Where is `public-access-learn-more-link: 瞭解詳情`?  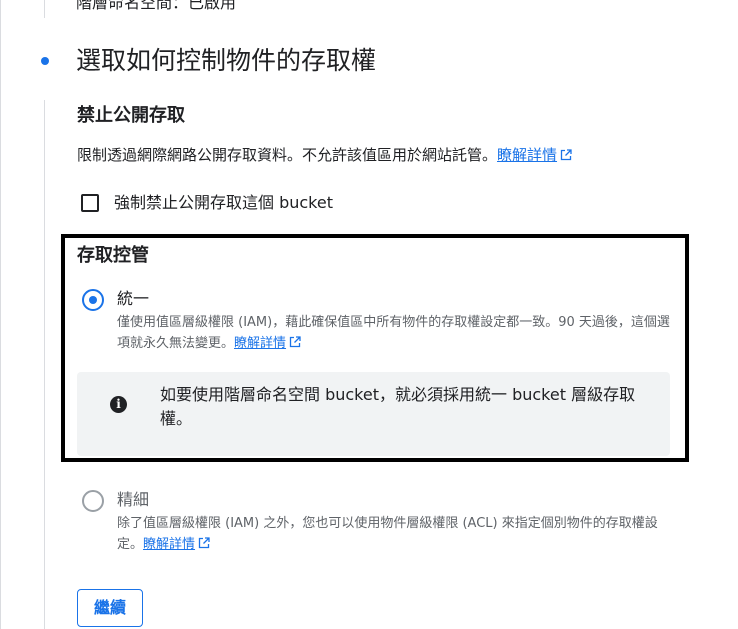 public-access-learn-more-link: 瞭解詳情 is located at coordinates (534, 155).